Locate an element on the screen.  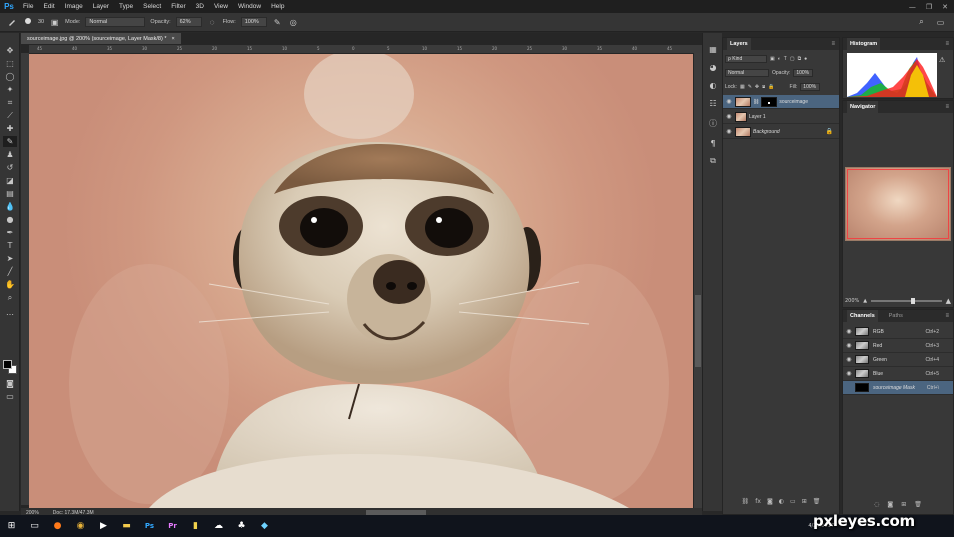
tab-channels: Channels is located at coordinates (862, 316).